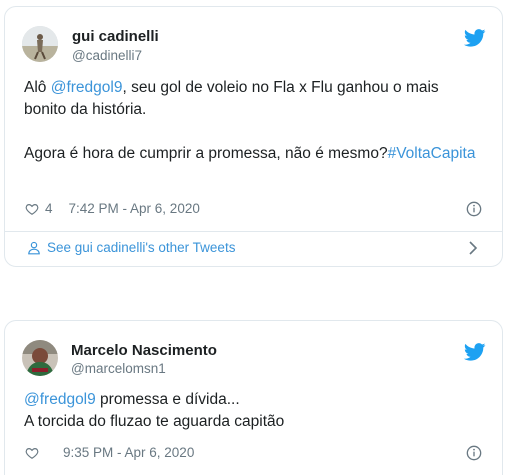 This screenshot has height=475, width=508. Describe the element at coordinates (128, 452) in the screenshot. I see `timestamp: 9:35 PM - Apr 6, 2020` at that location.